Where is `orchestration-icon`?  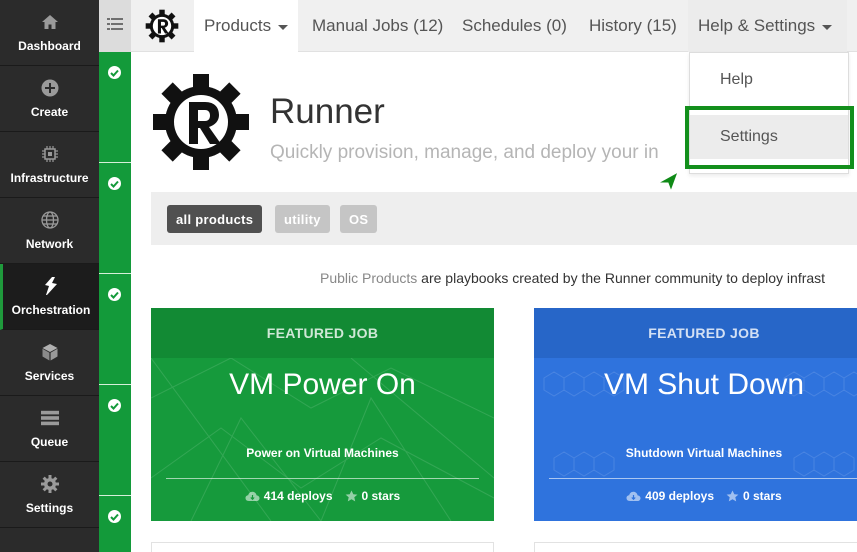 orchestration-icon is located at coordinates (51, 285).